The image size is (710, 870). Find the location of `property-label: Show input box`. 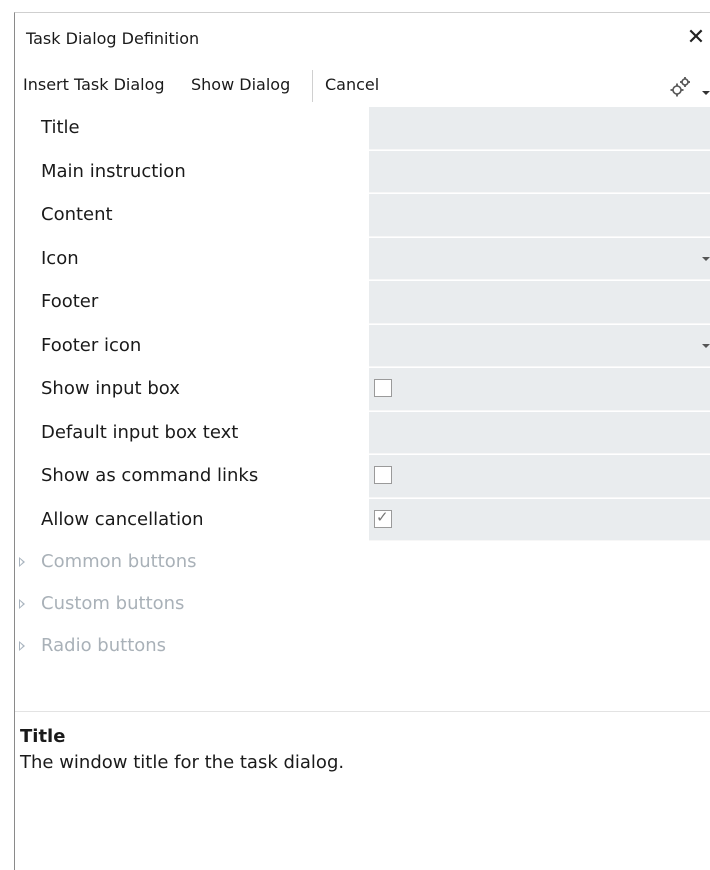

property-label: Show input box is located at coordinates (110, 388).